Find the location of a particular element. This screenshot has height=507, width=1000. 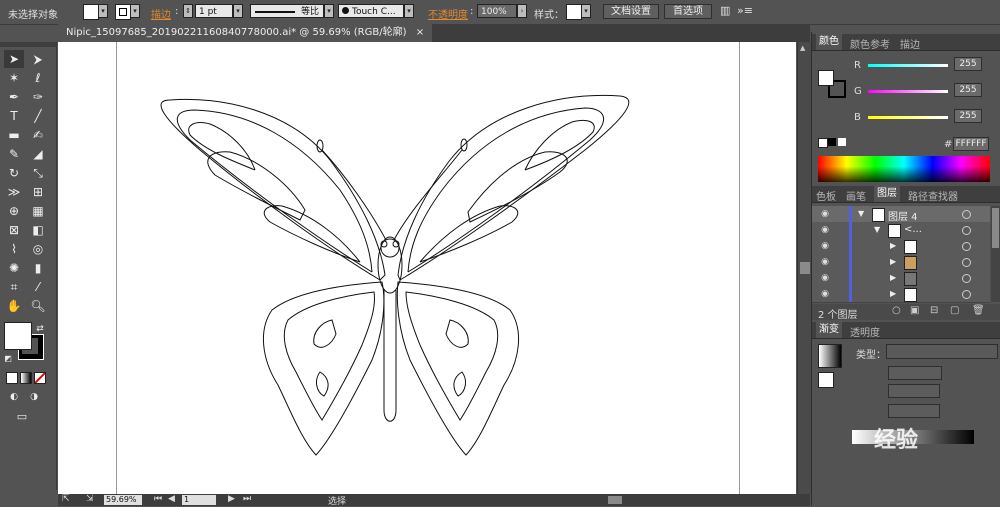

swap-fill-stroke-icon: ⇄ is located at coordinates (40, 329).